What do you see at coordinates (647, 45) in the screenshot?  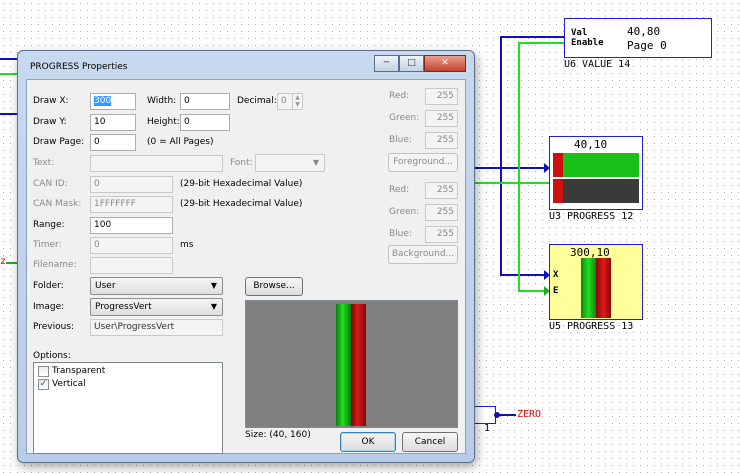 I see `value-out-page: Page 0` at bounding box center [647, 45].